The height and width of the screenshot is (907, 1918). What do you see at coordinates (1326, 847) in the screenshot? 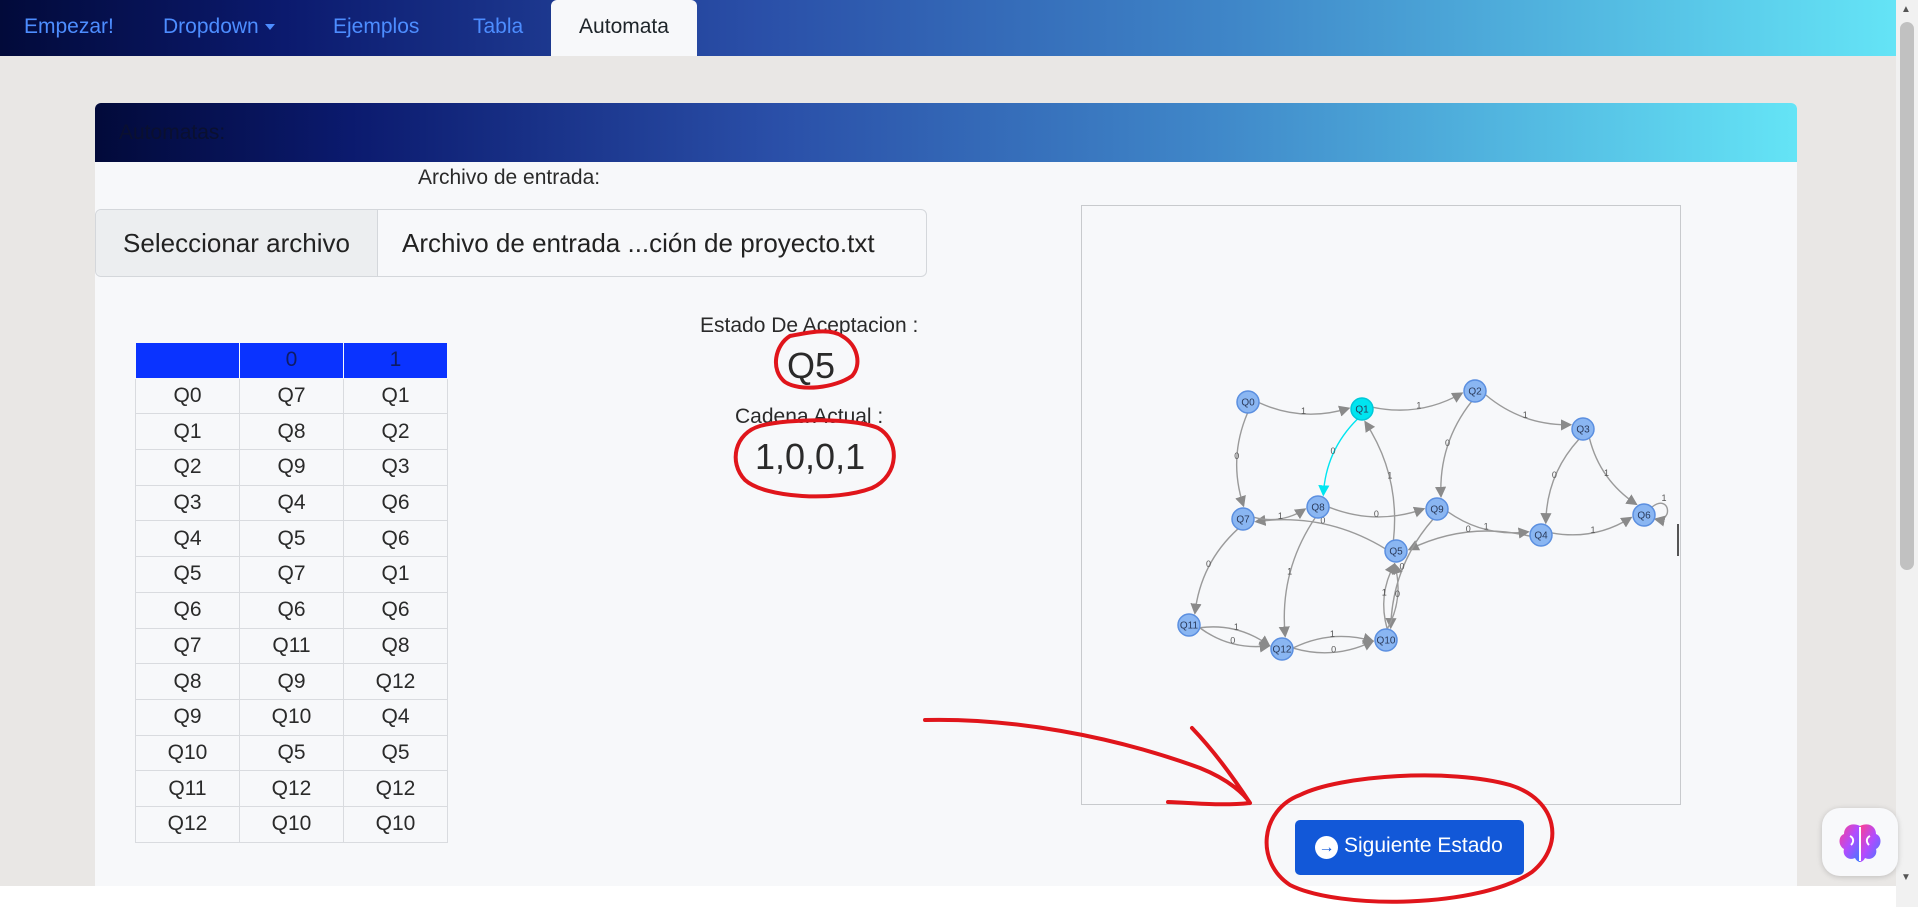
I see `arrow-right-circle-icon: →` at bounding box center [1326, 847].